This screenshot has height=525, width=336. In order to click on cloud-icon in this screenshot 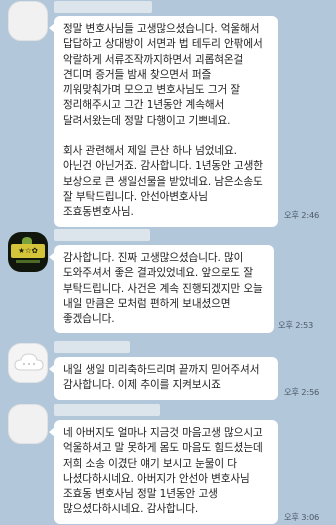, I will do `click(29, 362)`.